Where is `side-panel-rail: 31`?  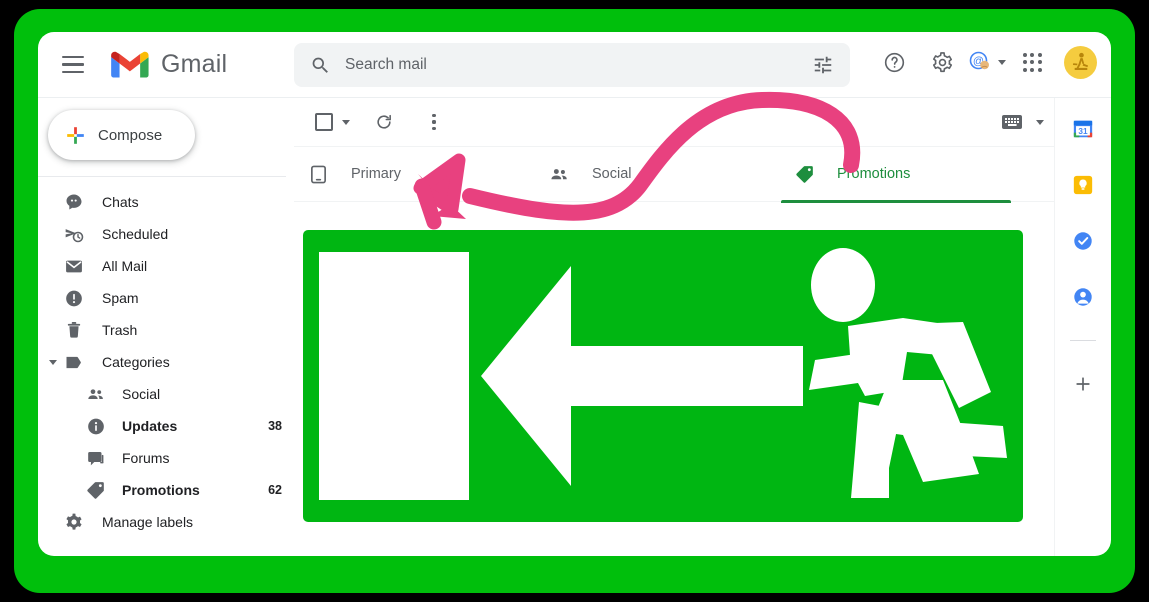 side-panel-rail: 31 is located at coordinates (1082, 327).